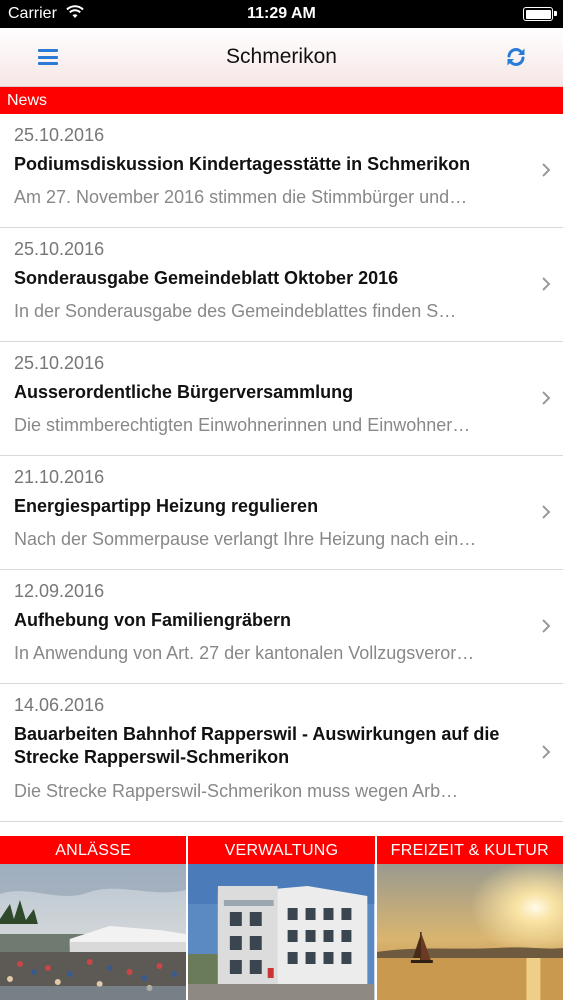  I want to click on tile-freizeit-kultur: FREIZEIT & KULTUR, so click(469, 918).